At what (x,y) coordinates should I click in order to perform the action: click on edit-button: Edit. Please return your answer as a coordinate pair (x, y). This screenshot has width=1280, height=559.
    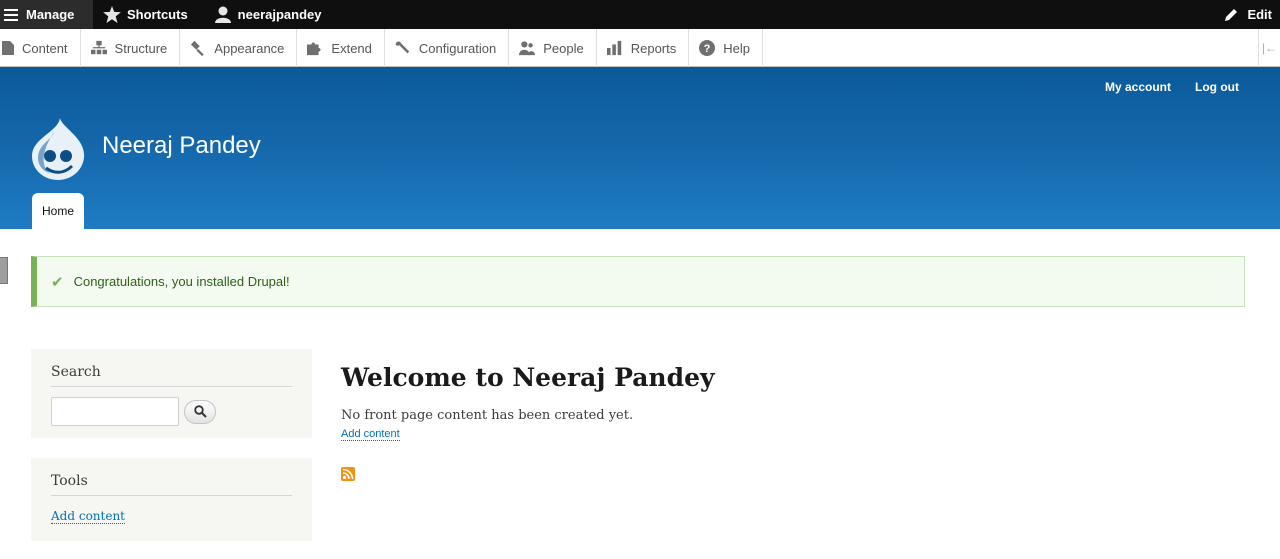
    Looking at the image, I should click on (1247, 14).